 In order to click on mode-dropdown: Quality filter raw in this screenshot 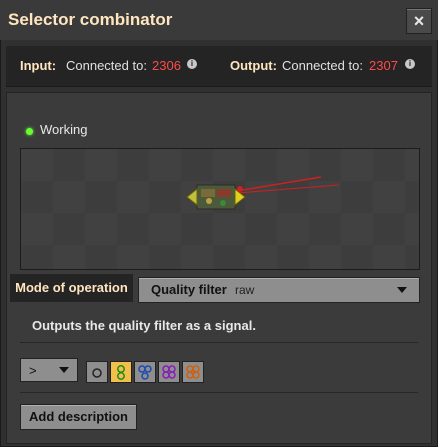, I will do `click(279, 290)`.